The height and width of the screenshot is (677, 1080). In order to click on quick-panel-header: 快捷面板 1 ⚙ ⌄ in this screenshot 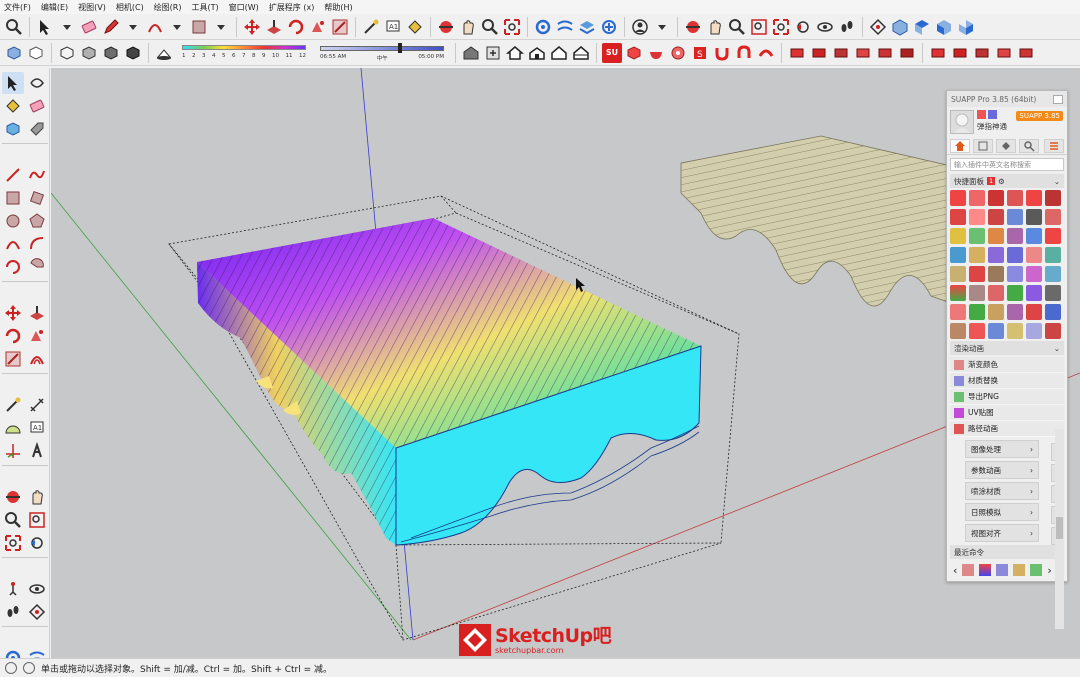, I will do `click(1007, 181)`.